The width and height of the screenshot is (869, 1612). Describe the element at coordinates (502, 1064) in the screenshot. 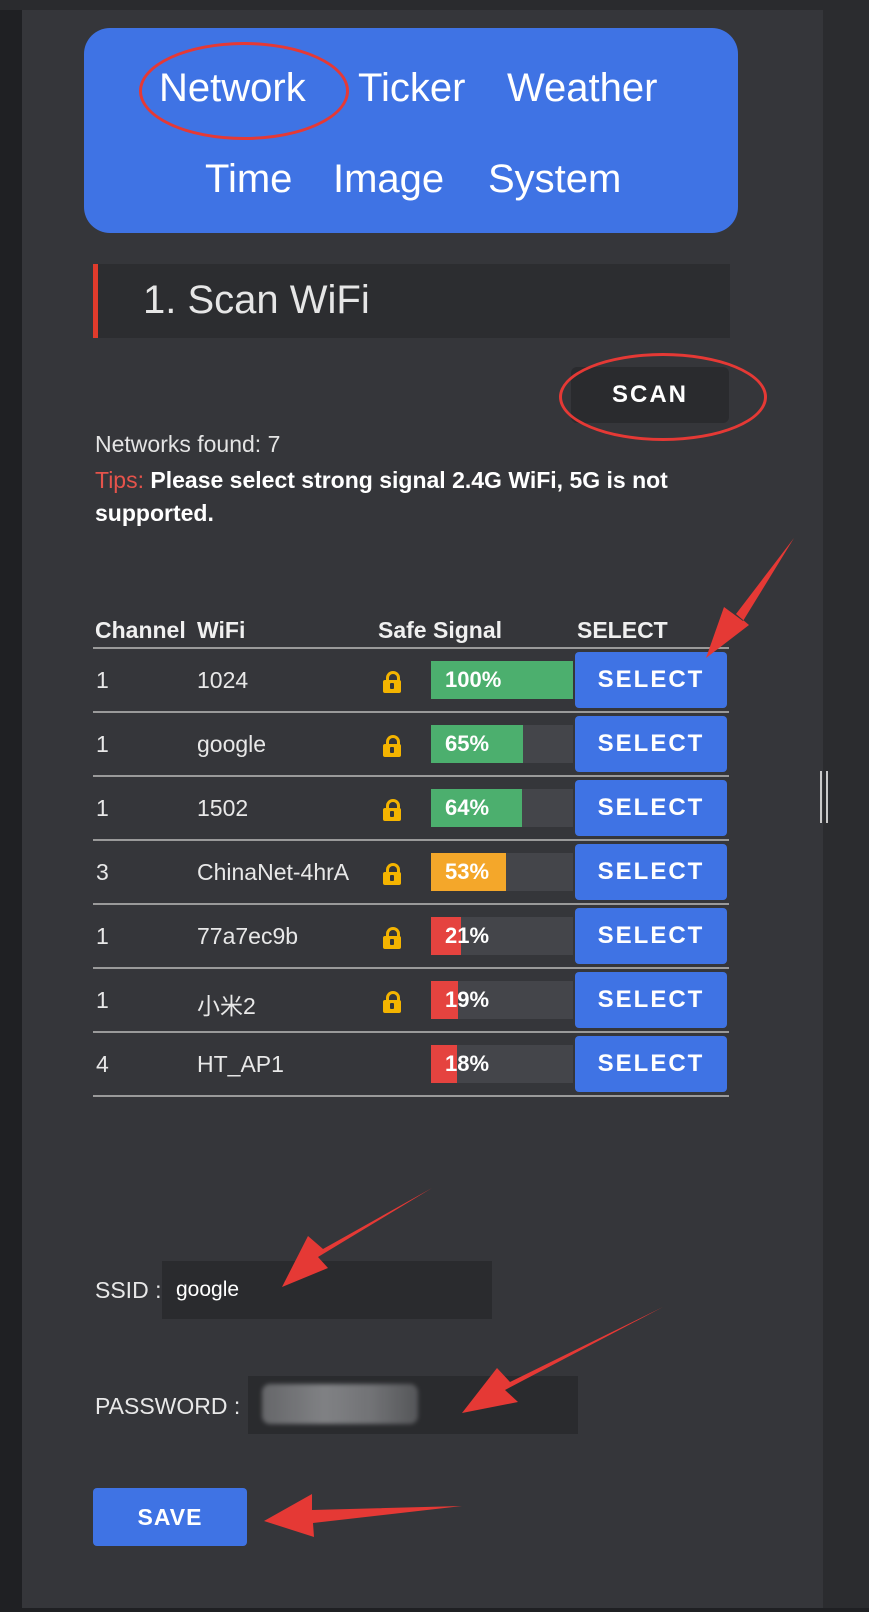

I see `signal-bar: 18%` at that location.